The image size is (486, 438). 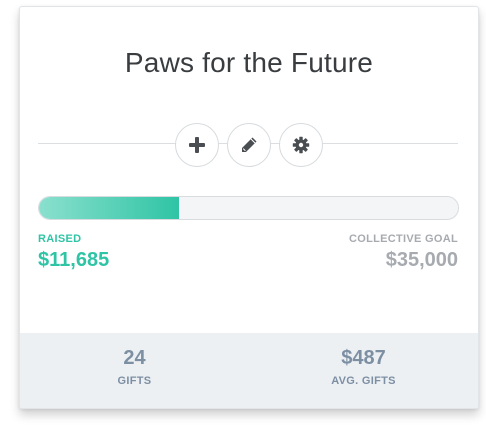 What do you see at coordinates (421, 260) in the screenshot?
I see `goal-amount: $35,000` at bounding box center [421, 260].